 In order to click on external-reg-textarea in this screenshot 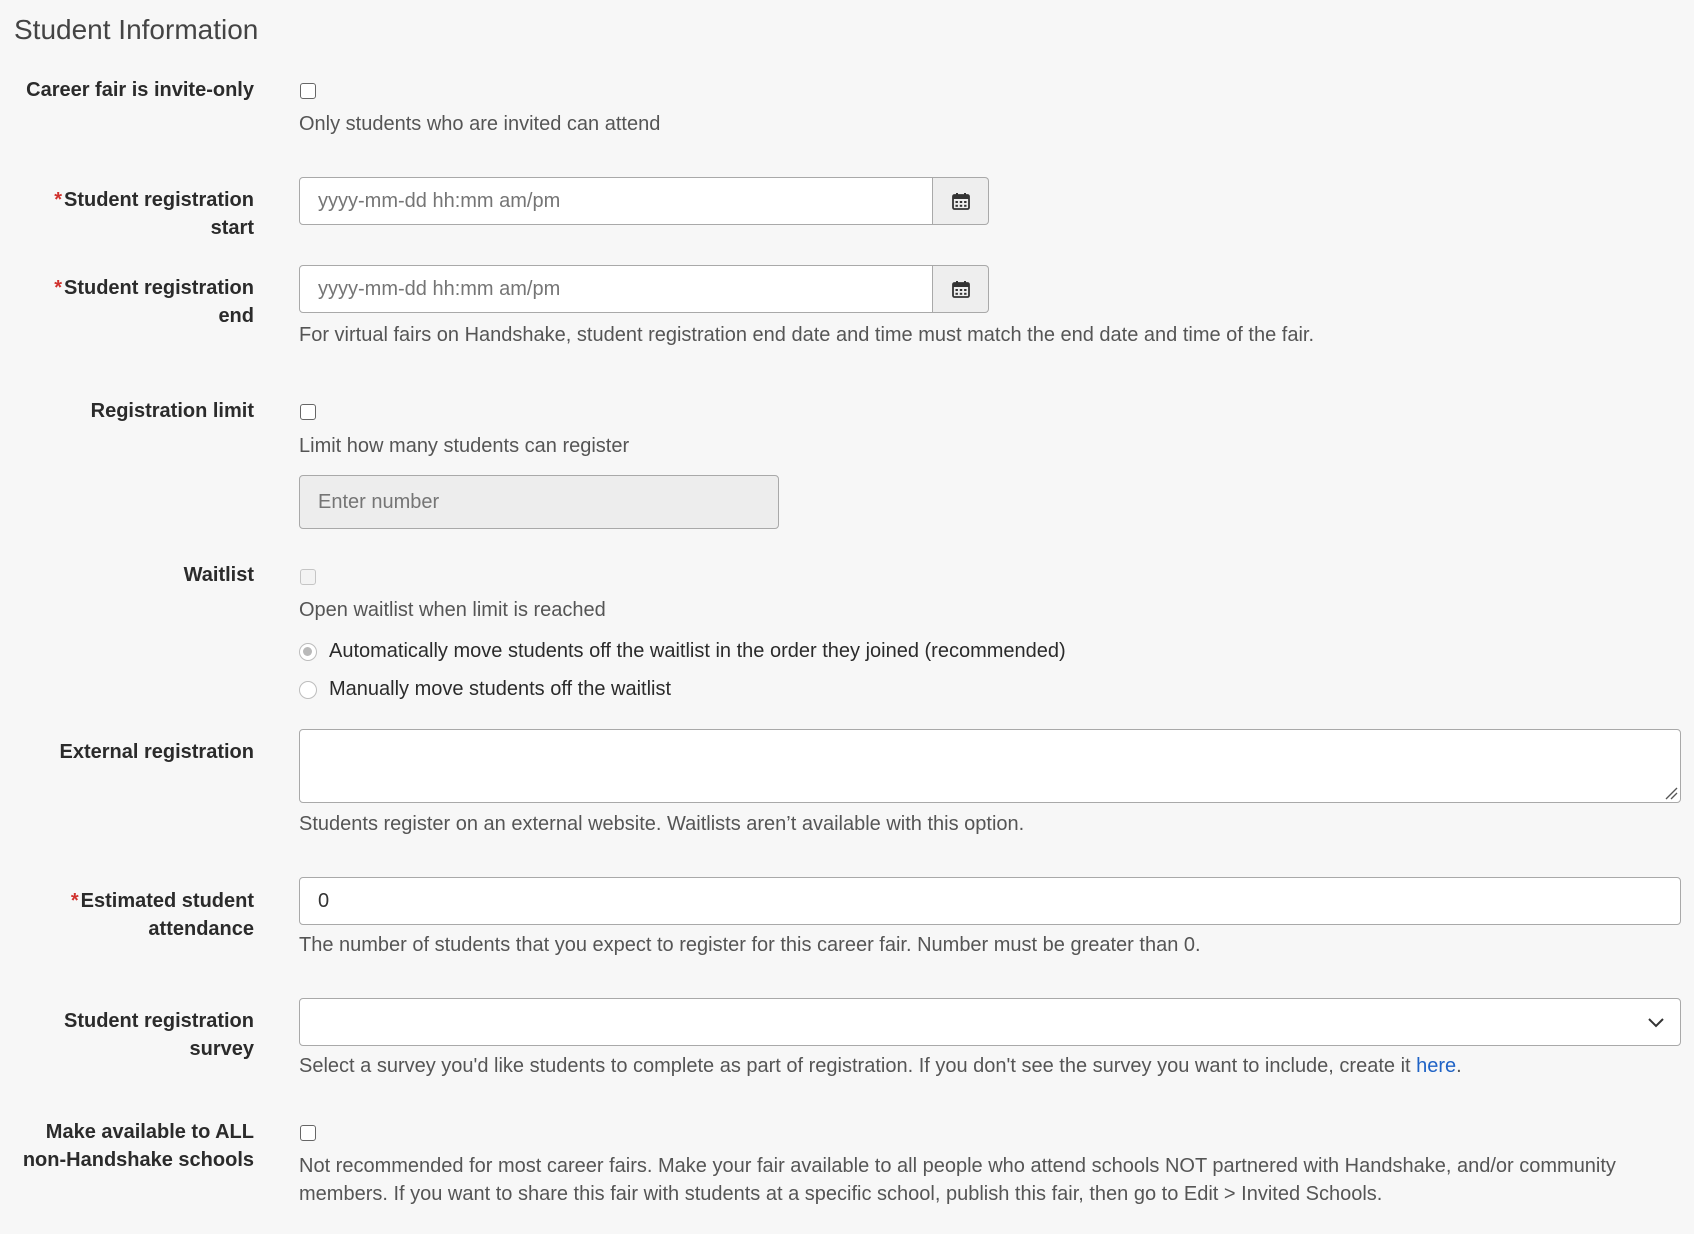, I will do `click(990, 766)`.